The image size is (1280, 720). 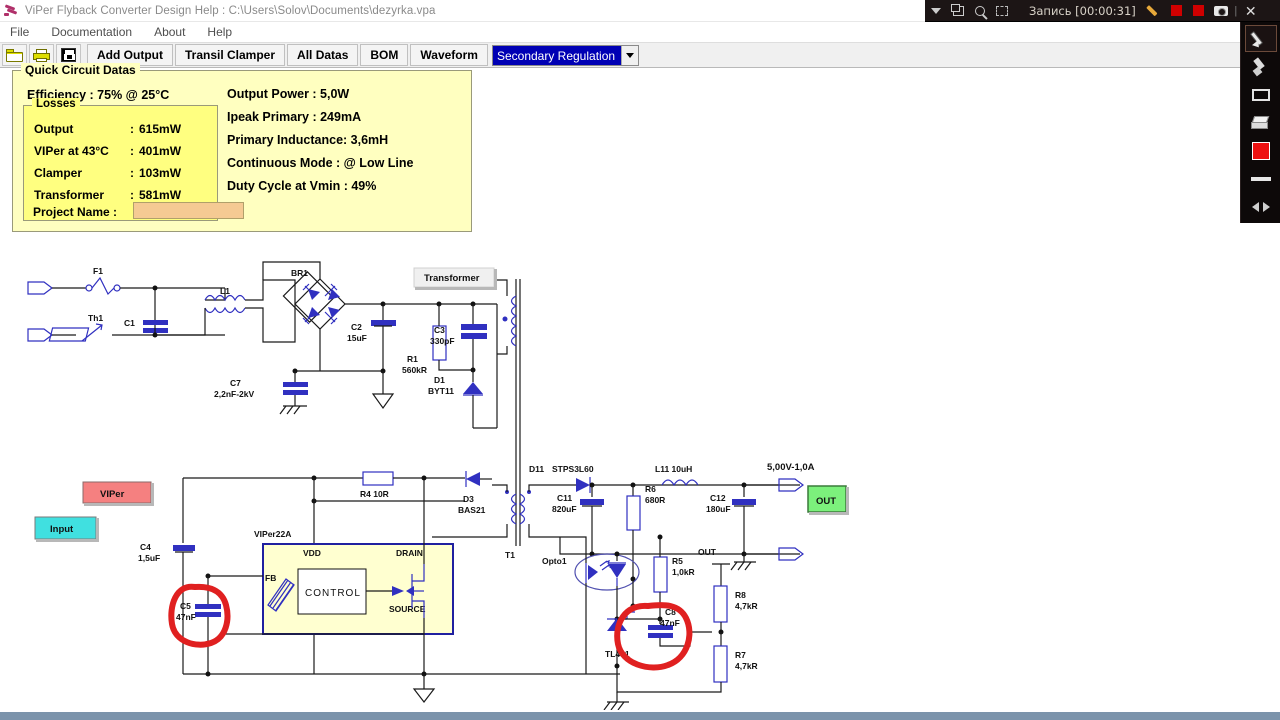 What do you see at coordinates (424, 688) in the screenshot?
I see `chassis-ground-primary` at bounding box center [424, 688].